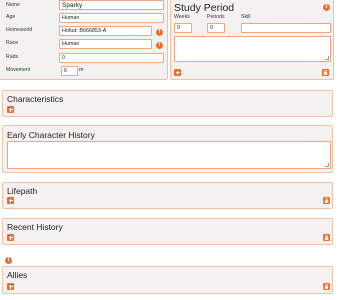 The height and width of the screenshot is (300, 338). What do you see at coordinates (10, 237) in the screenshot?
I see `recent-history-add-button` at bounding box center [10, 237].